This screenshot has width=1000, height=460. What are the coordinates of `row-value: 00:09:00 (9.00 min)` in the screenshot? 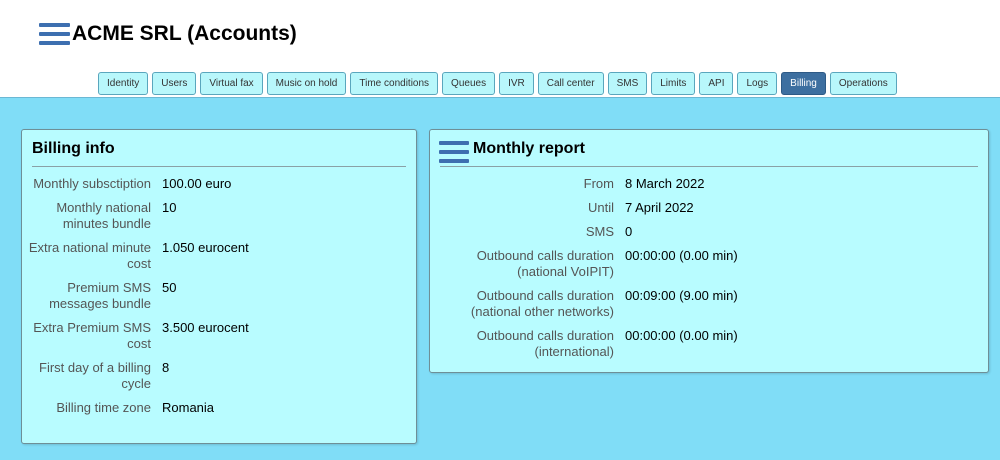 It's located at (681, 295).